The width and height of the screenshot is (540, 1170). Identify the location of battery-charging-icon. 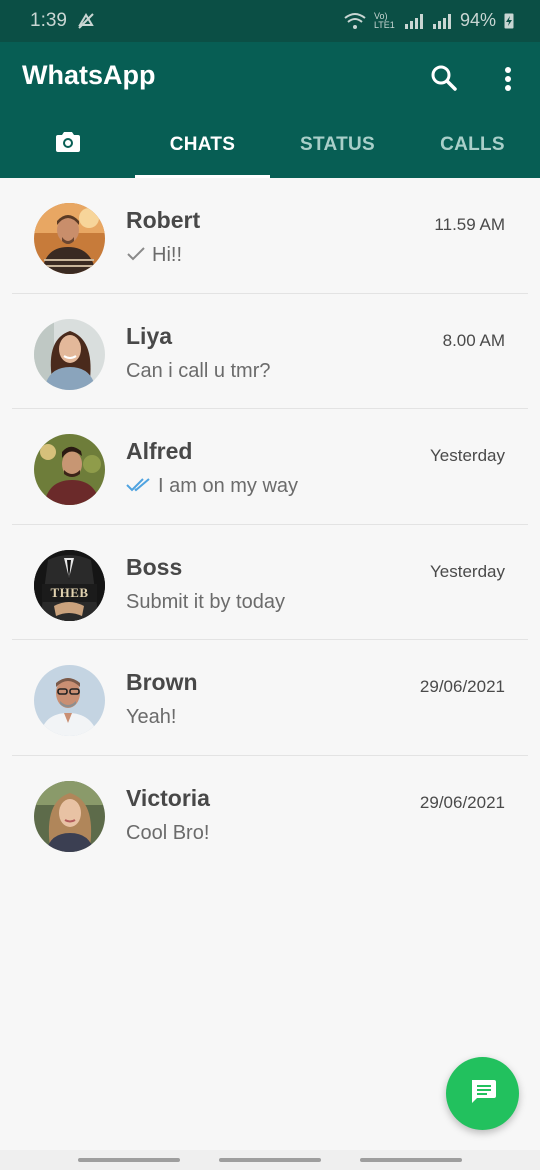
(509, 20).